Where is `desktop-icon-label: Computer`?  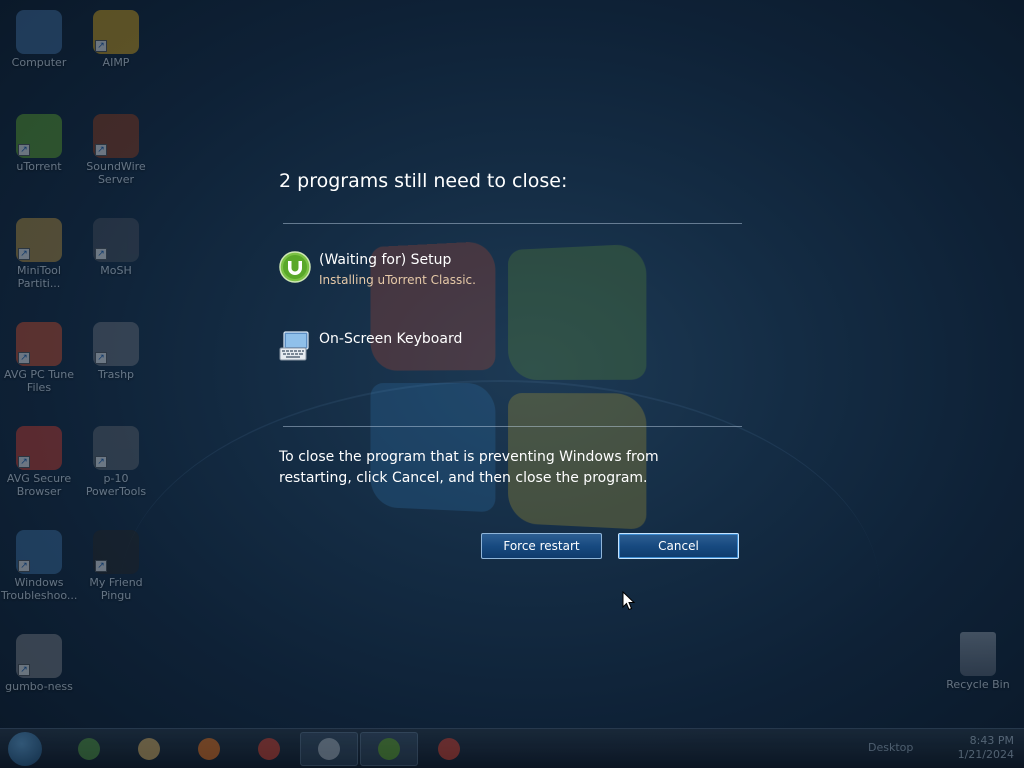
desktop-icon-label: Computer is located at coordinates (39, 62).